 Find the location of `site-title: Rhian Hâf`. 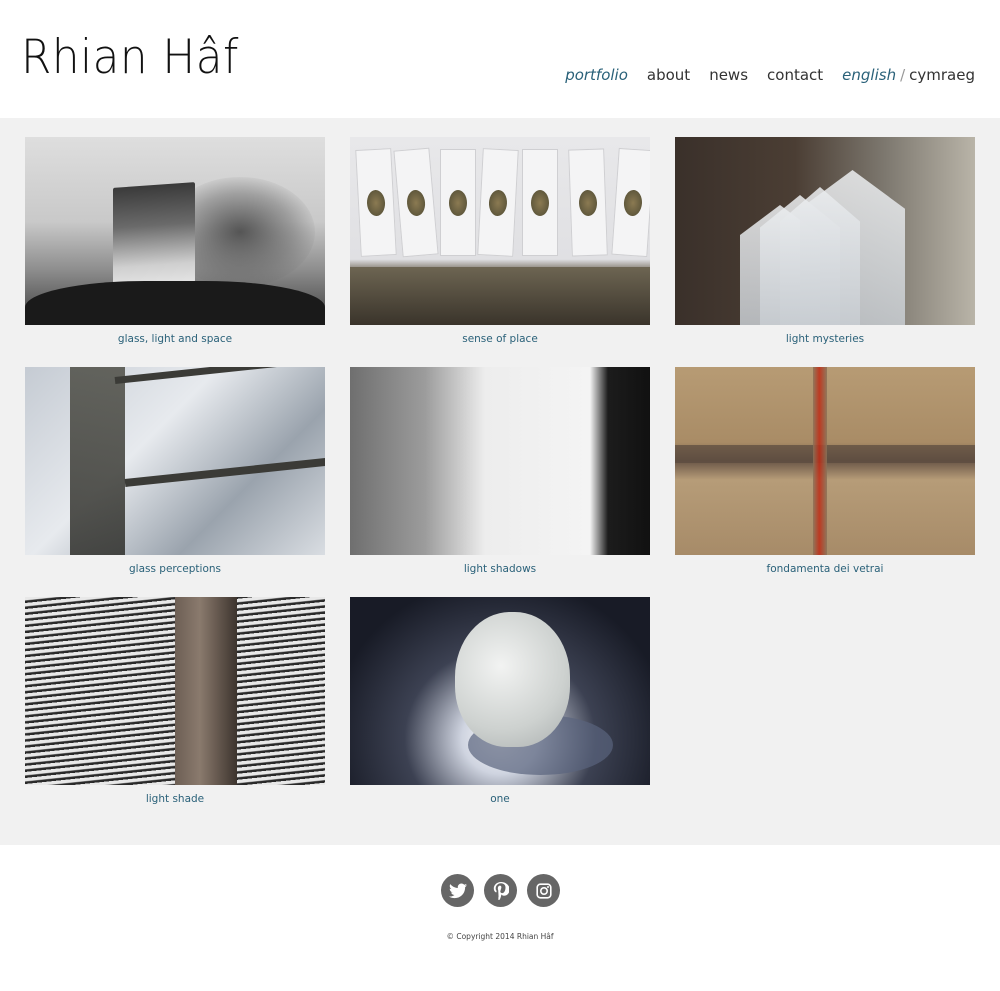

site-title: Rhian Hâf is located at coordinates (130, 57).